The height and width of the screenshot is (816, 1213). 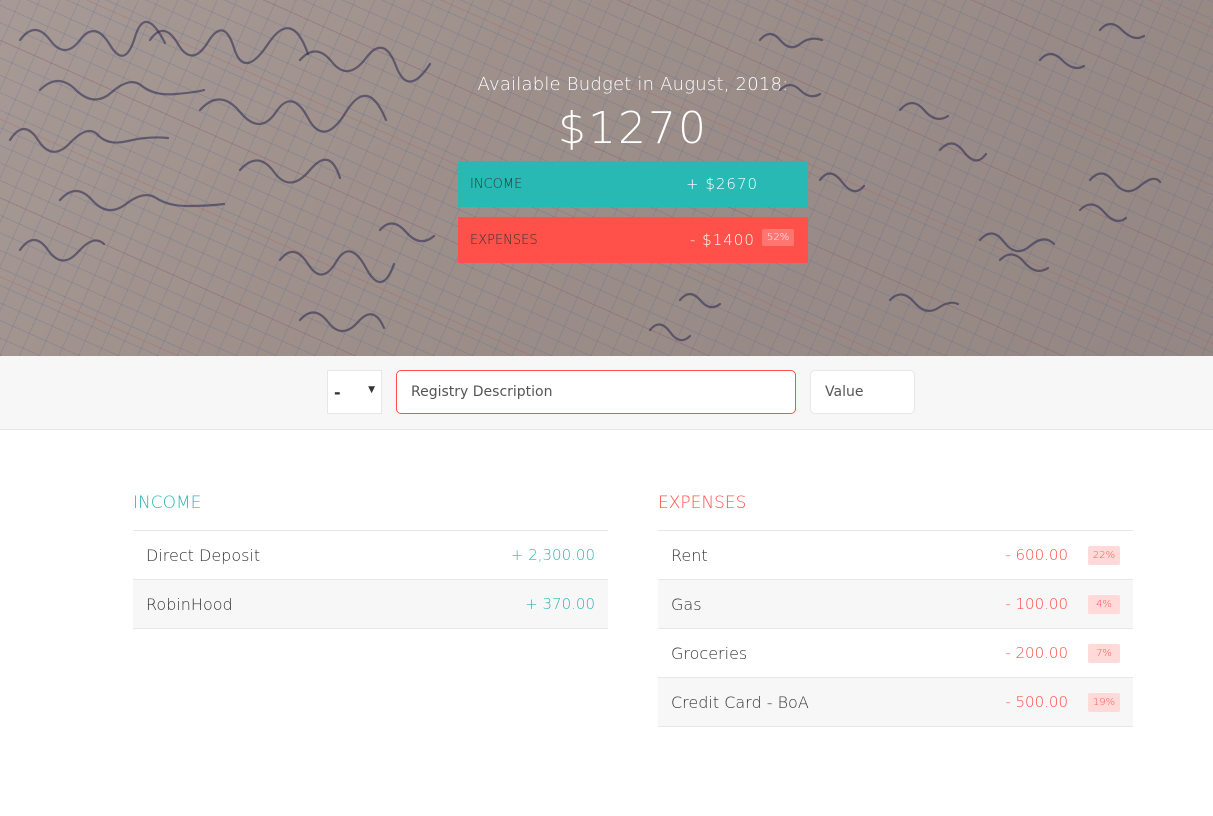 I want to click on expense-item-percentage-badge: 19%, so click(x=1104, y=702).